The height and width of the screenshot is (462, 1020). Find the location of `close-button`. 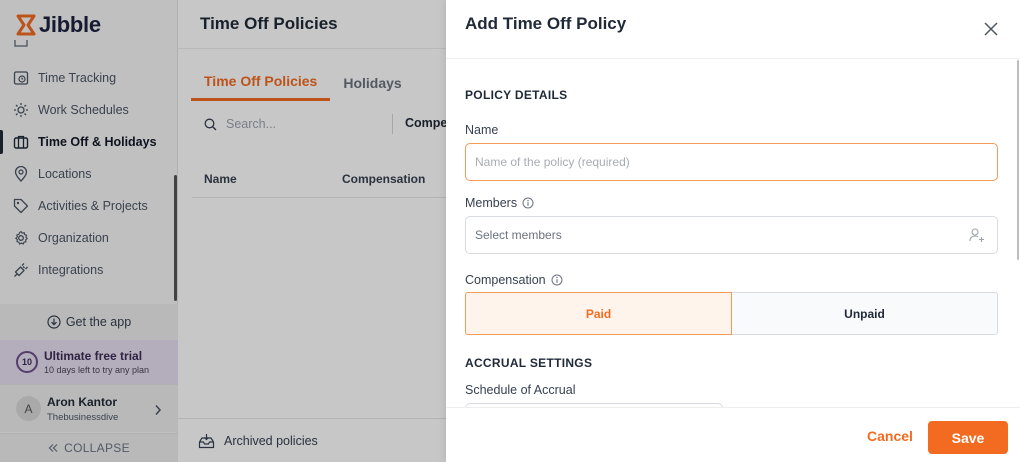

close-button is located at coordinates (991, 29).